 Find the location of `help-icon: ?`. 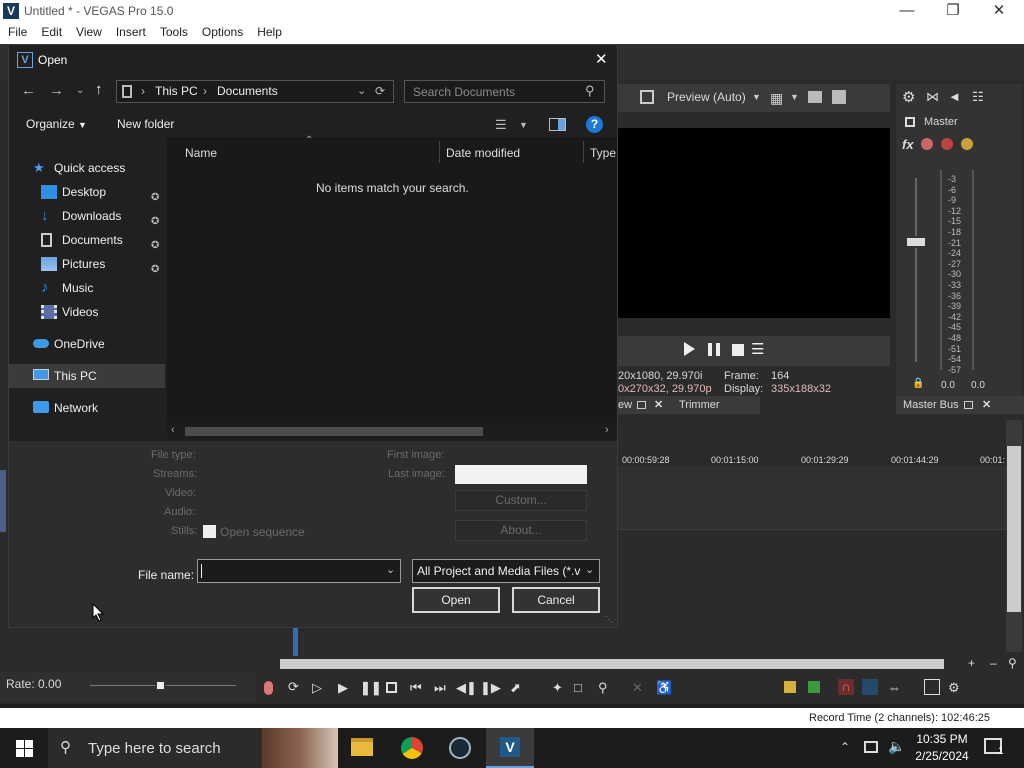

help-icon: ? is located at coordinates (594, 124).